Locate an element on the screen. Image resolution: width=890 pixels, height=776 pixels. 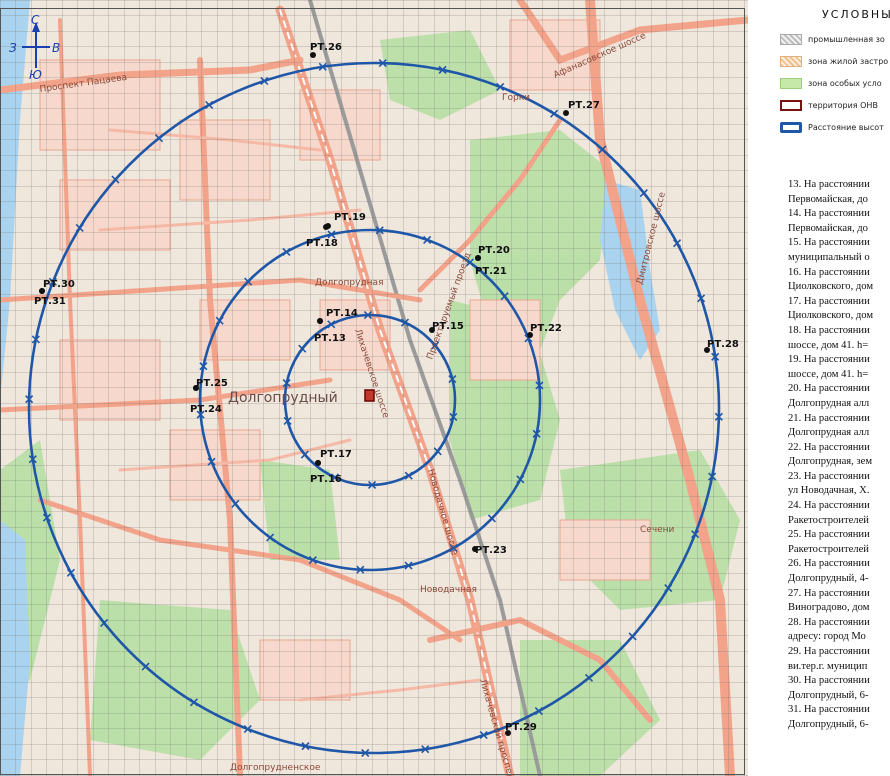
note-line: 22. На расстоянии is located at coordinates (829, 447).